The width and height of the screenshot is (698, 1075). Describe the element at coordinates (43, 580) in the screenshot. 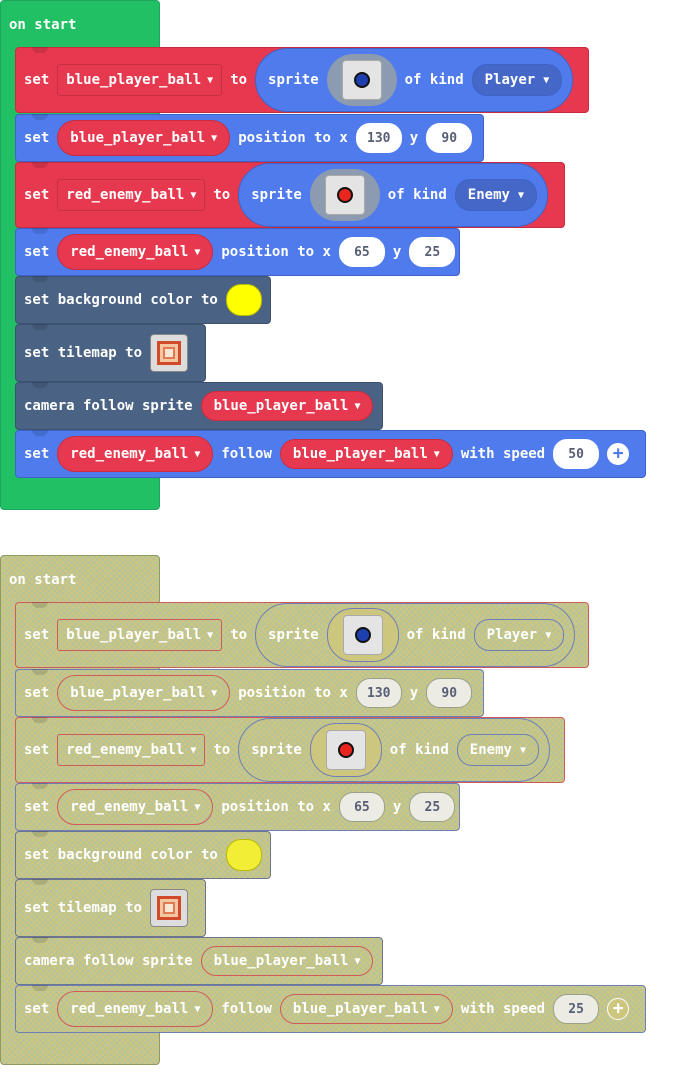

I see `hat-label: on start` at that location.